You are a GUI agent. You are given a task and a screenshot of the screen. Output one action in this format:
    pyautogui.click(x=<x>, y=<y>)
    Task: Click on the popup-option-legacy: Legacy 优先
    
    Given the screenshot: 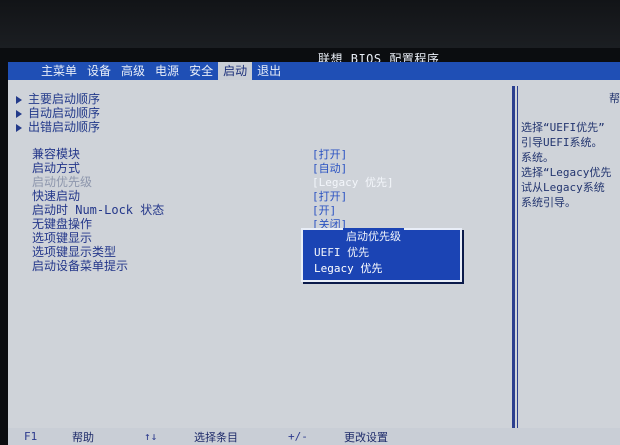 What is the action you would take?
    pyautogui.click(x=348, y=268)
    